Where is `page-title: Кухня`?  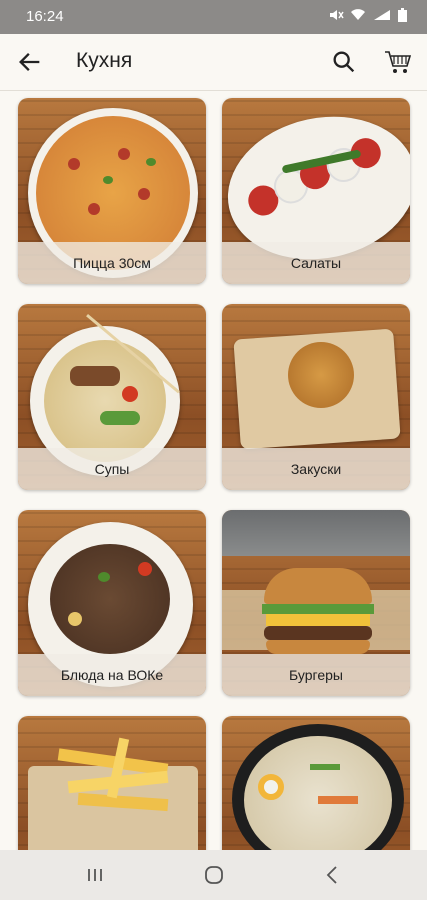
page-title: Кухня is located at coordinates (104, 60).